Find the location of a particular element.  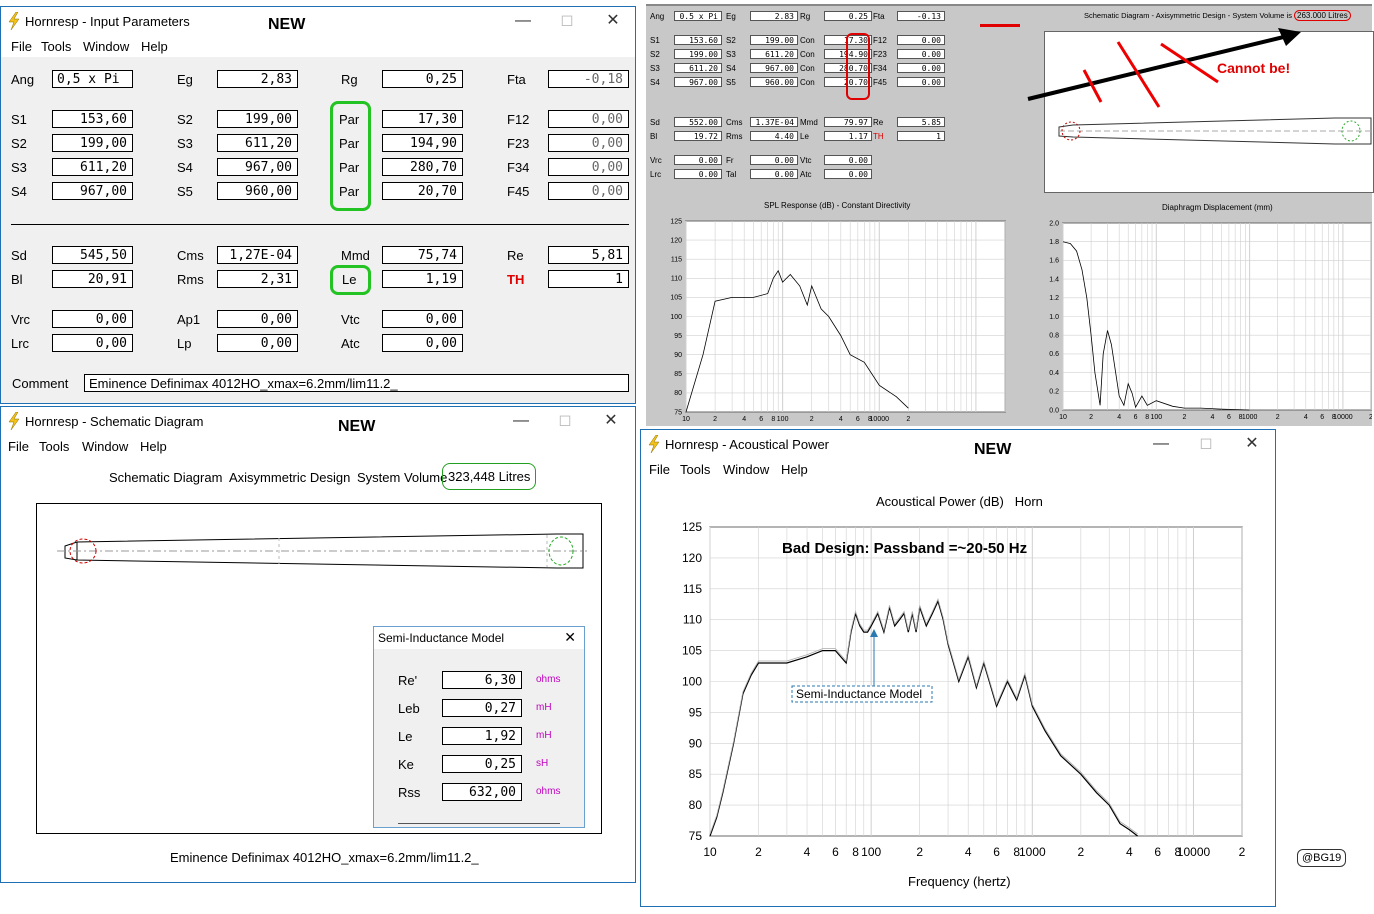

re-prime-field: 6,30 is located at coordinates (482, 680).